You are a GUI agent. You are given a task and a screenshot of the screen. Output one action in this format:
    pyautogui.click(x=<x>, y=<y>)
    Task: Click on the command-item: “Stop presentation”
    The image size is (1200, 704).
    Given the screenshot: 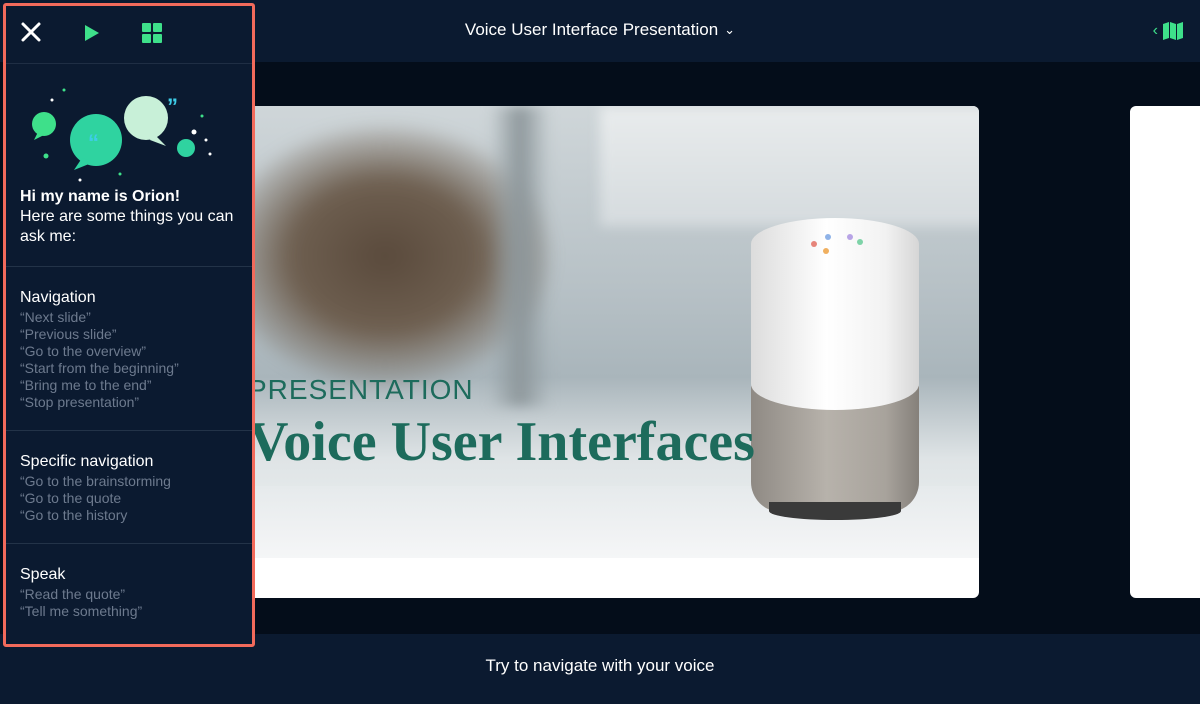 What is the action you would take?
    pyautogui.click(x=80, y=402)
    